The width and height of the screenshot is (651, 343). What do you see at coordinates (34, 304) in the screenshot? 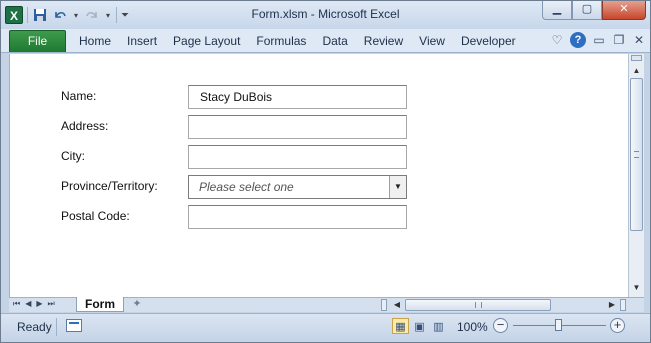
I see `sheet-navigation: ⏮ ◀ ▶ ⏭` at bounding box center [34, 304].